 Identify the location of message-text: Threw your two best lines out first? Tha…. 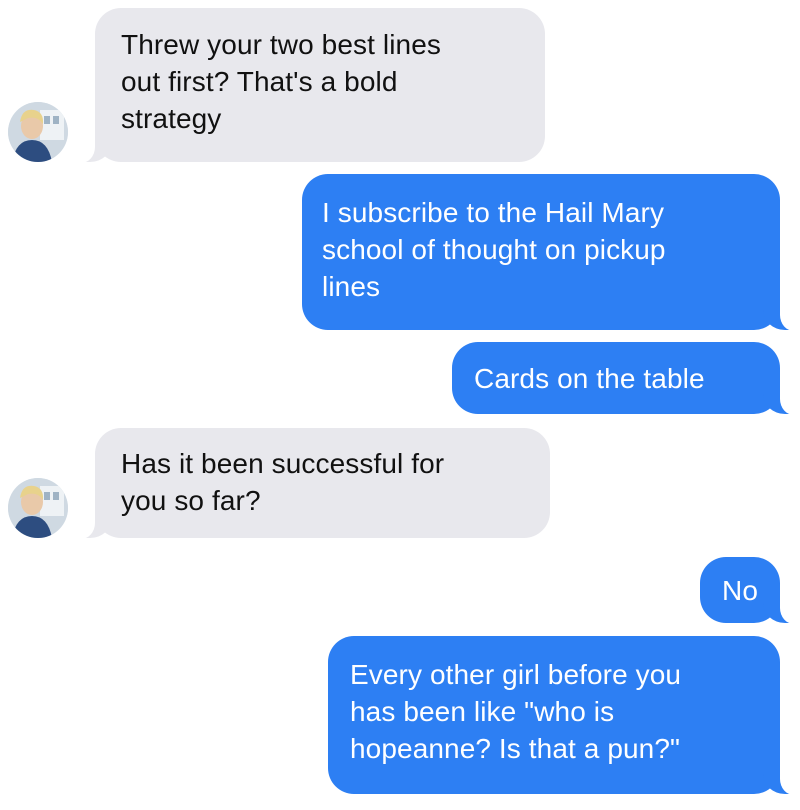
(281, 81).